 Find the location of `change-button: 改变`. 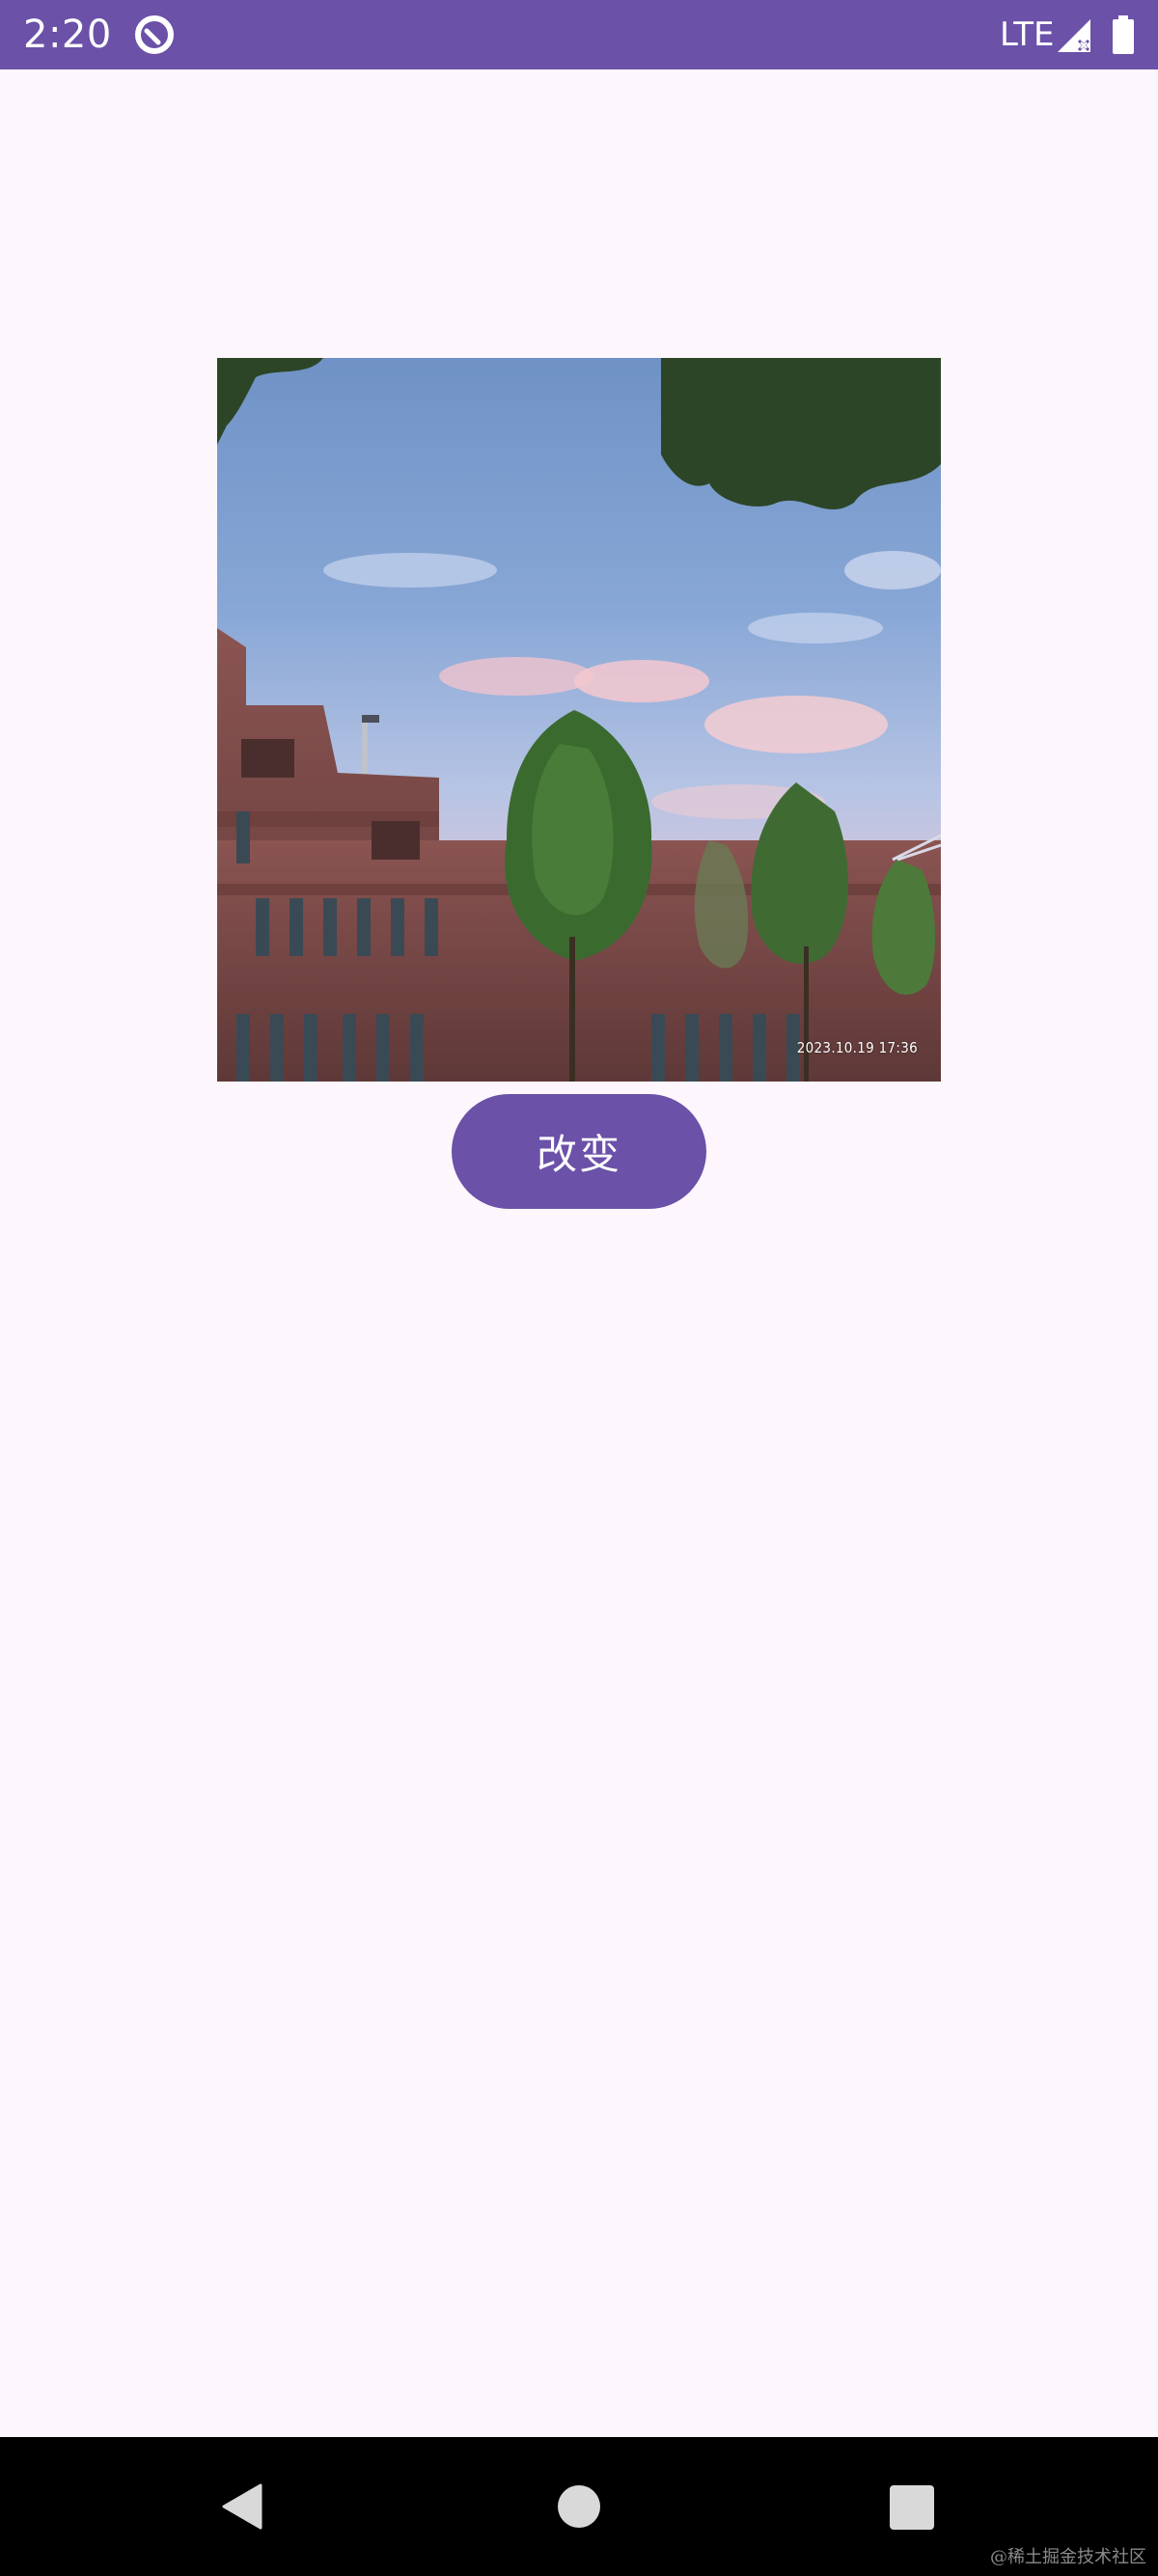

change-button: 改变 is located at coordinates (579, 1151).